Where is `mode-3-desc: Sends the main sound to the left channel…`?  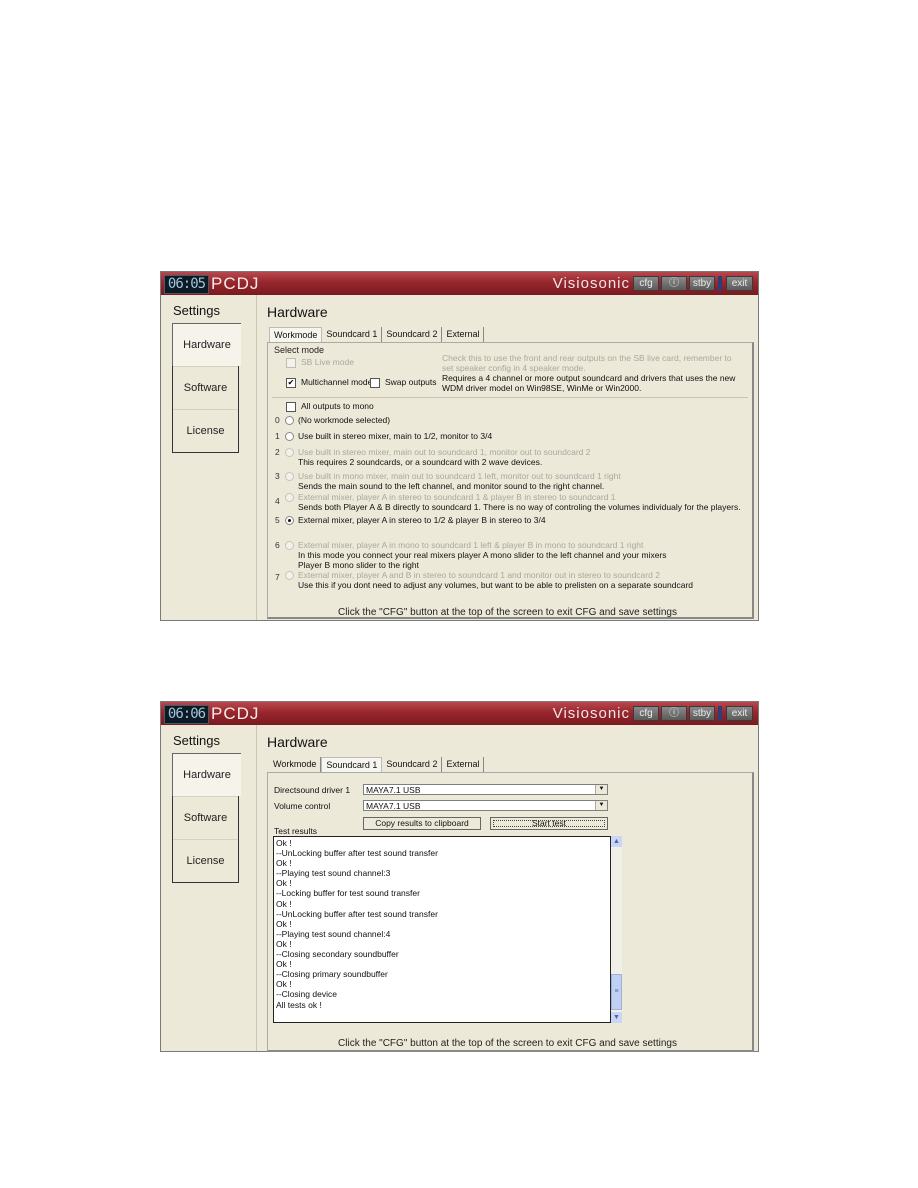
mode-3-desc: Sends the main sound to the left channel… is located at coordinates (451, 486).